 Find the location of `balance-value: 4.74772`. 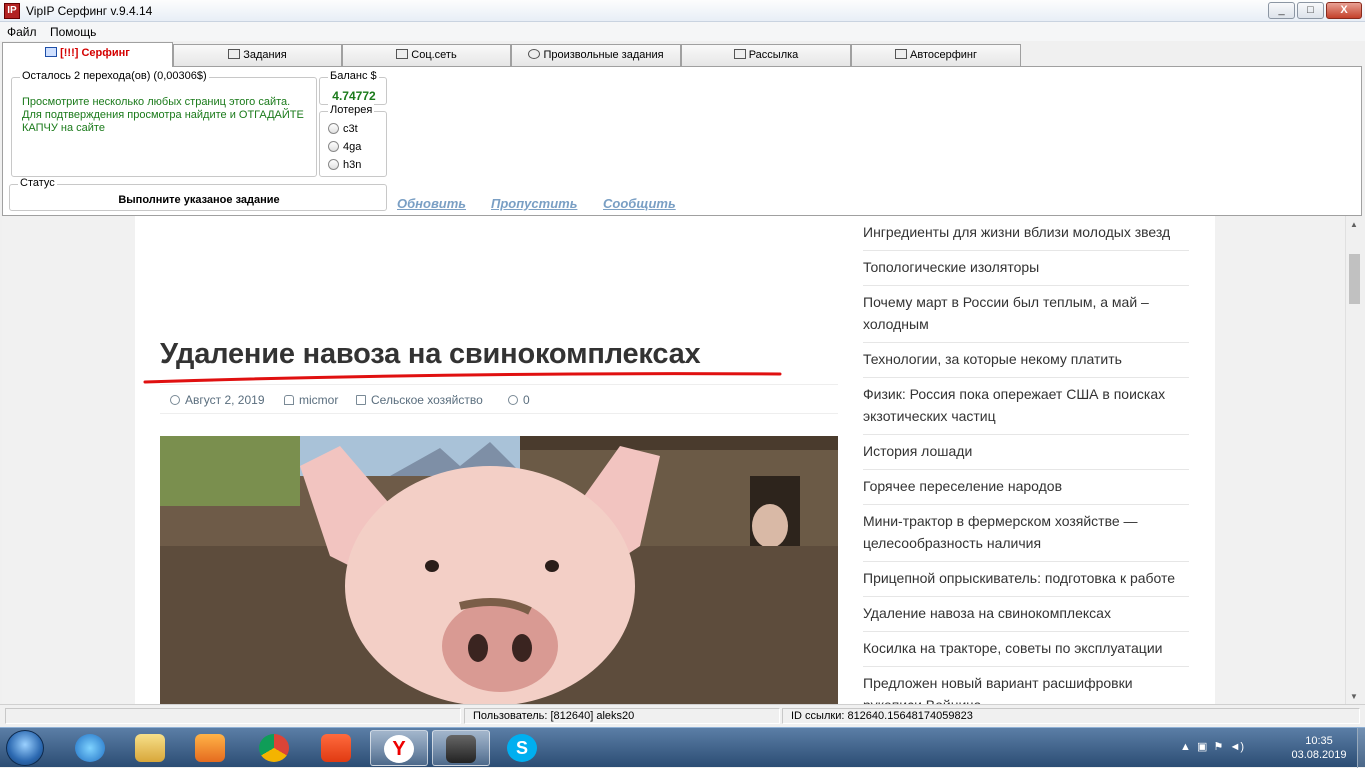

balance-value: 4.74772 is located at coordinates (354, 96).